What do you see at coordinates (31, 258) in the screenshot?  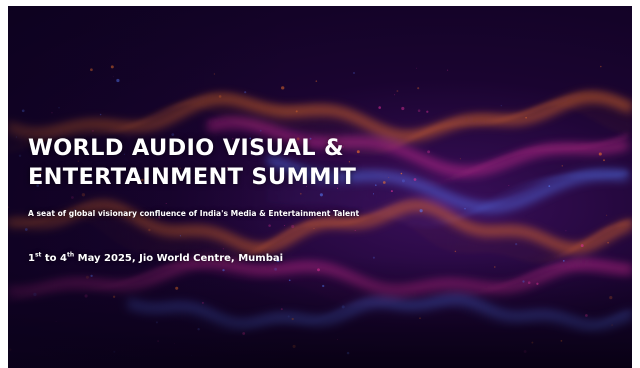 I see `start-day: 1` at bounding box center [31, 258].